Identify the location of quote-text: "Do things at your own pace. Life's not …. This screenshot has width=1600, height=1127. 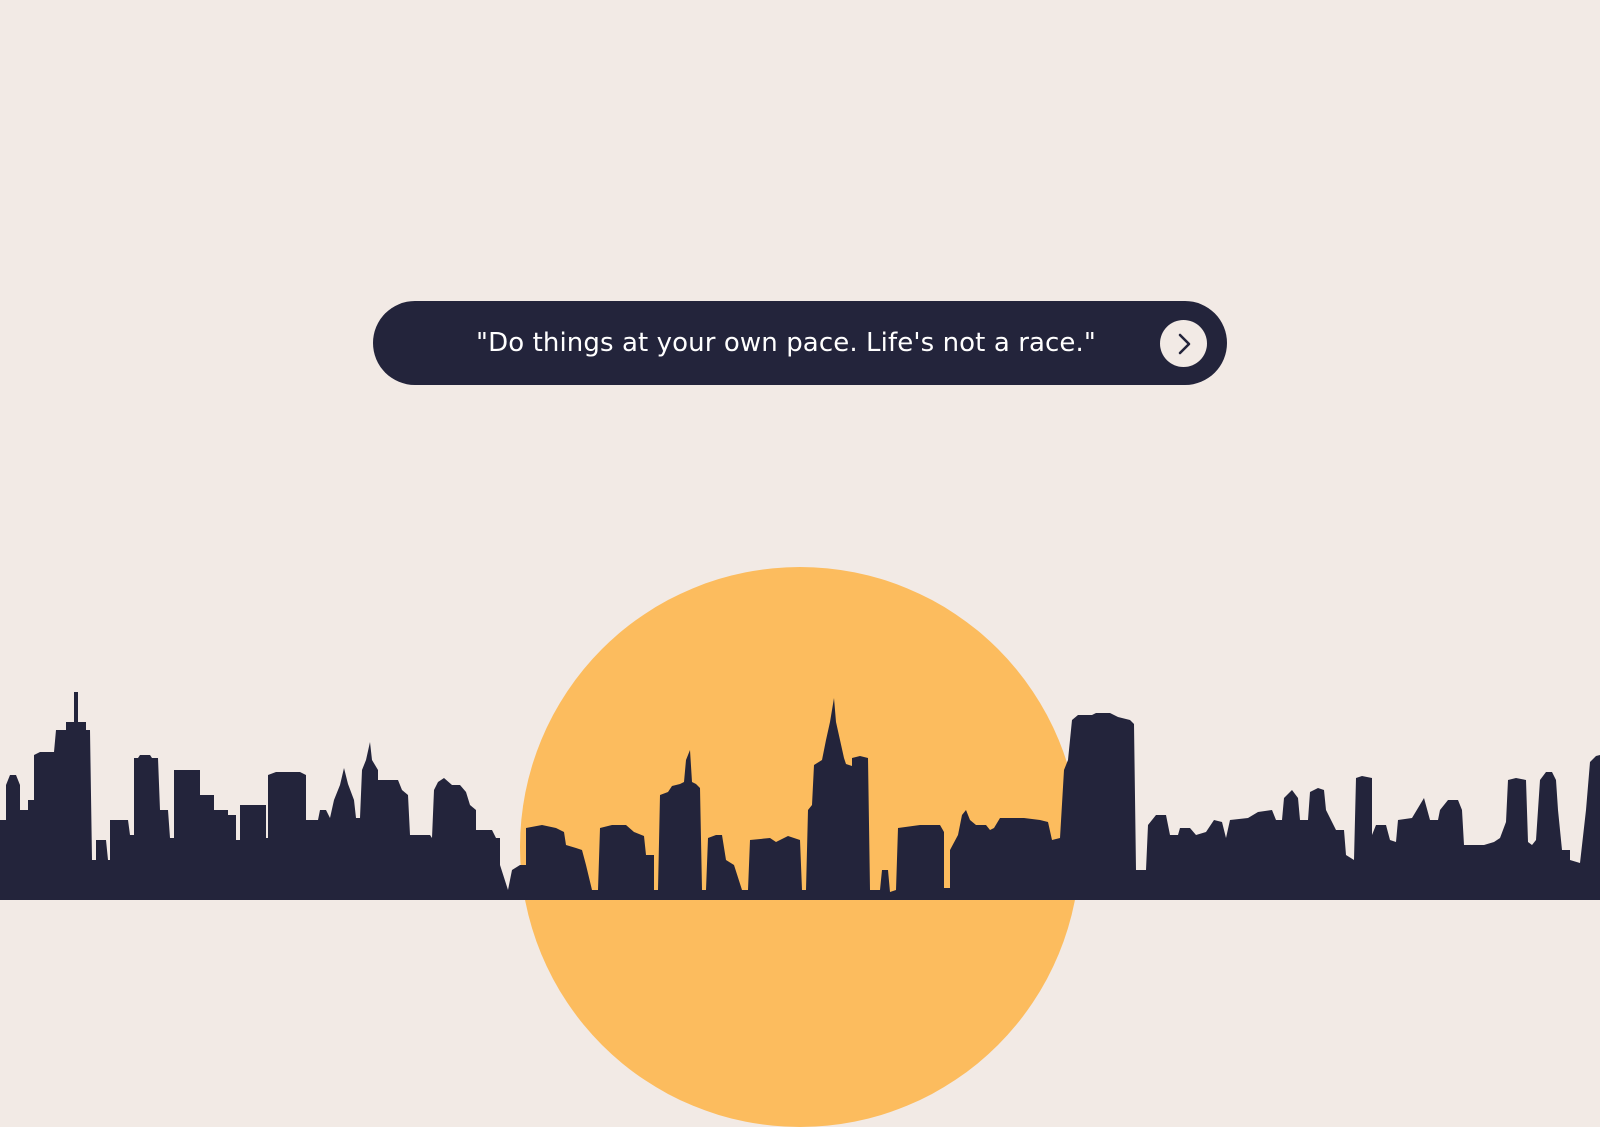
(786, 343).